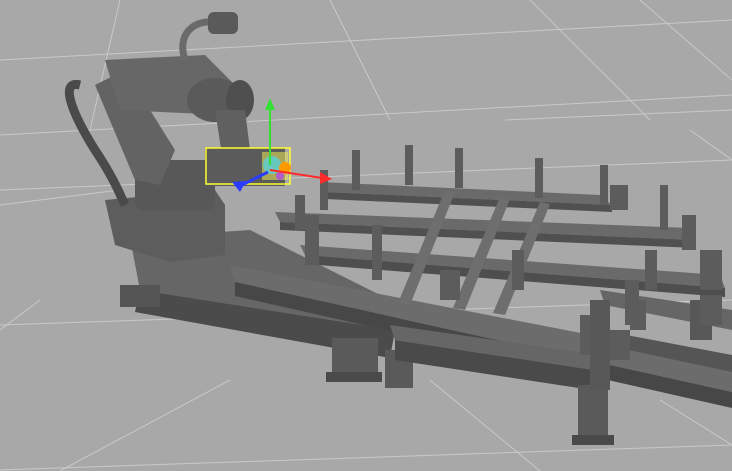  I want to click on z-axis-arrow-icon, so click(239, 186).